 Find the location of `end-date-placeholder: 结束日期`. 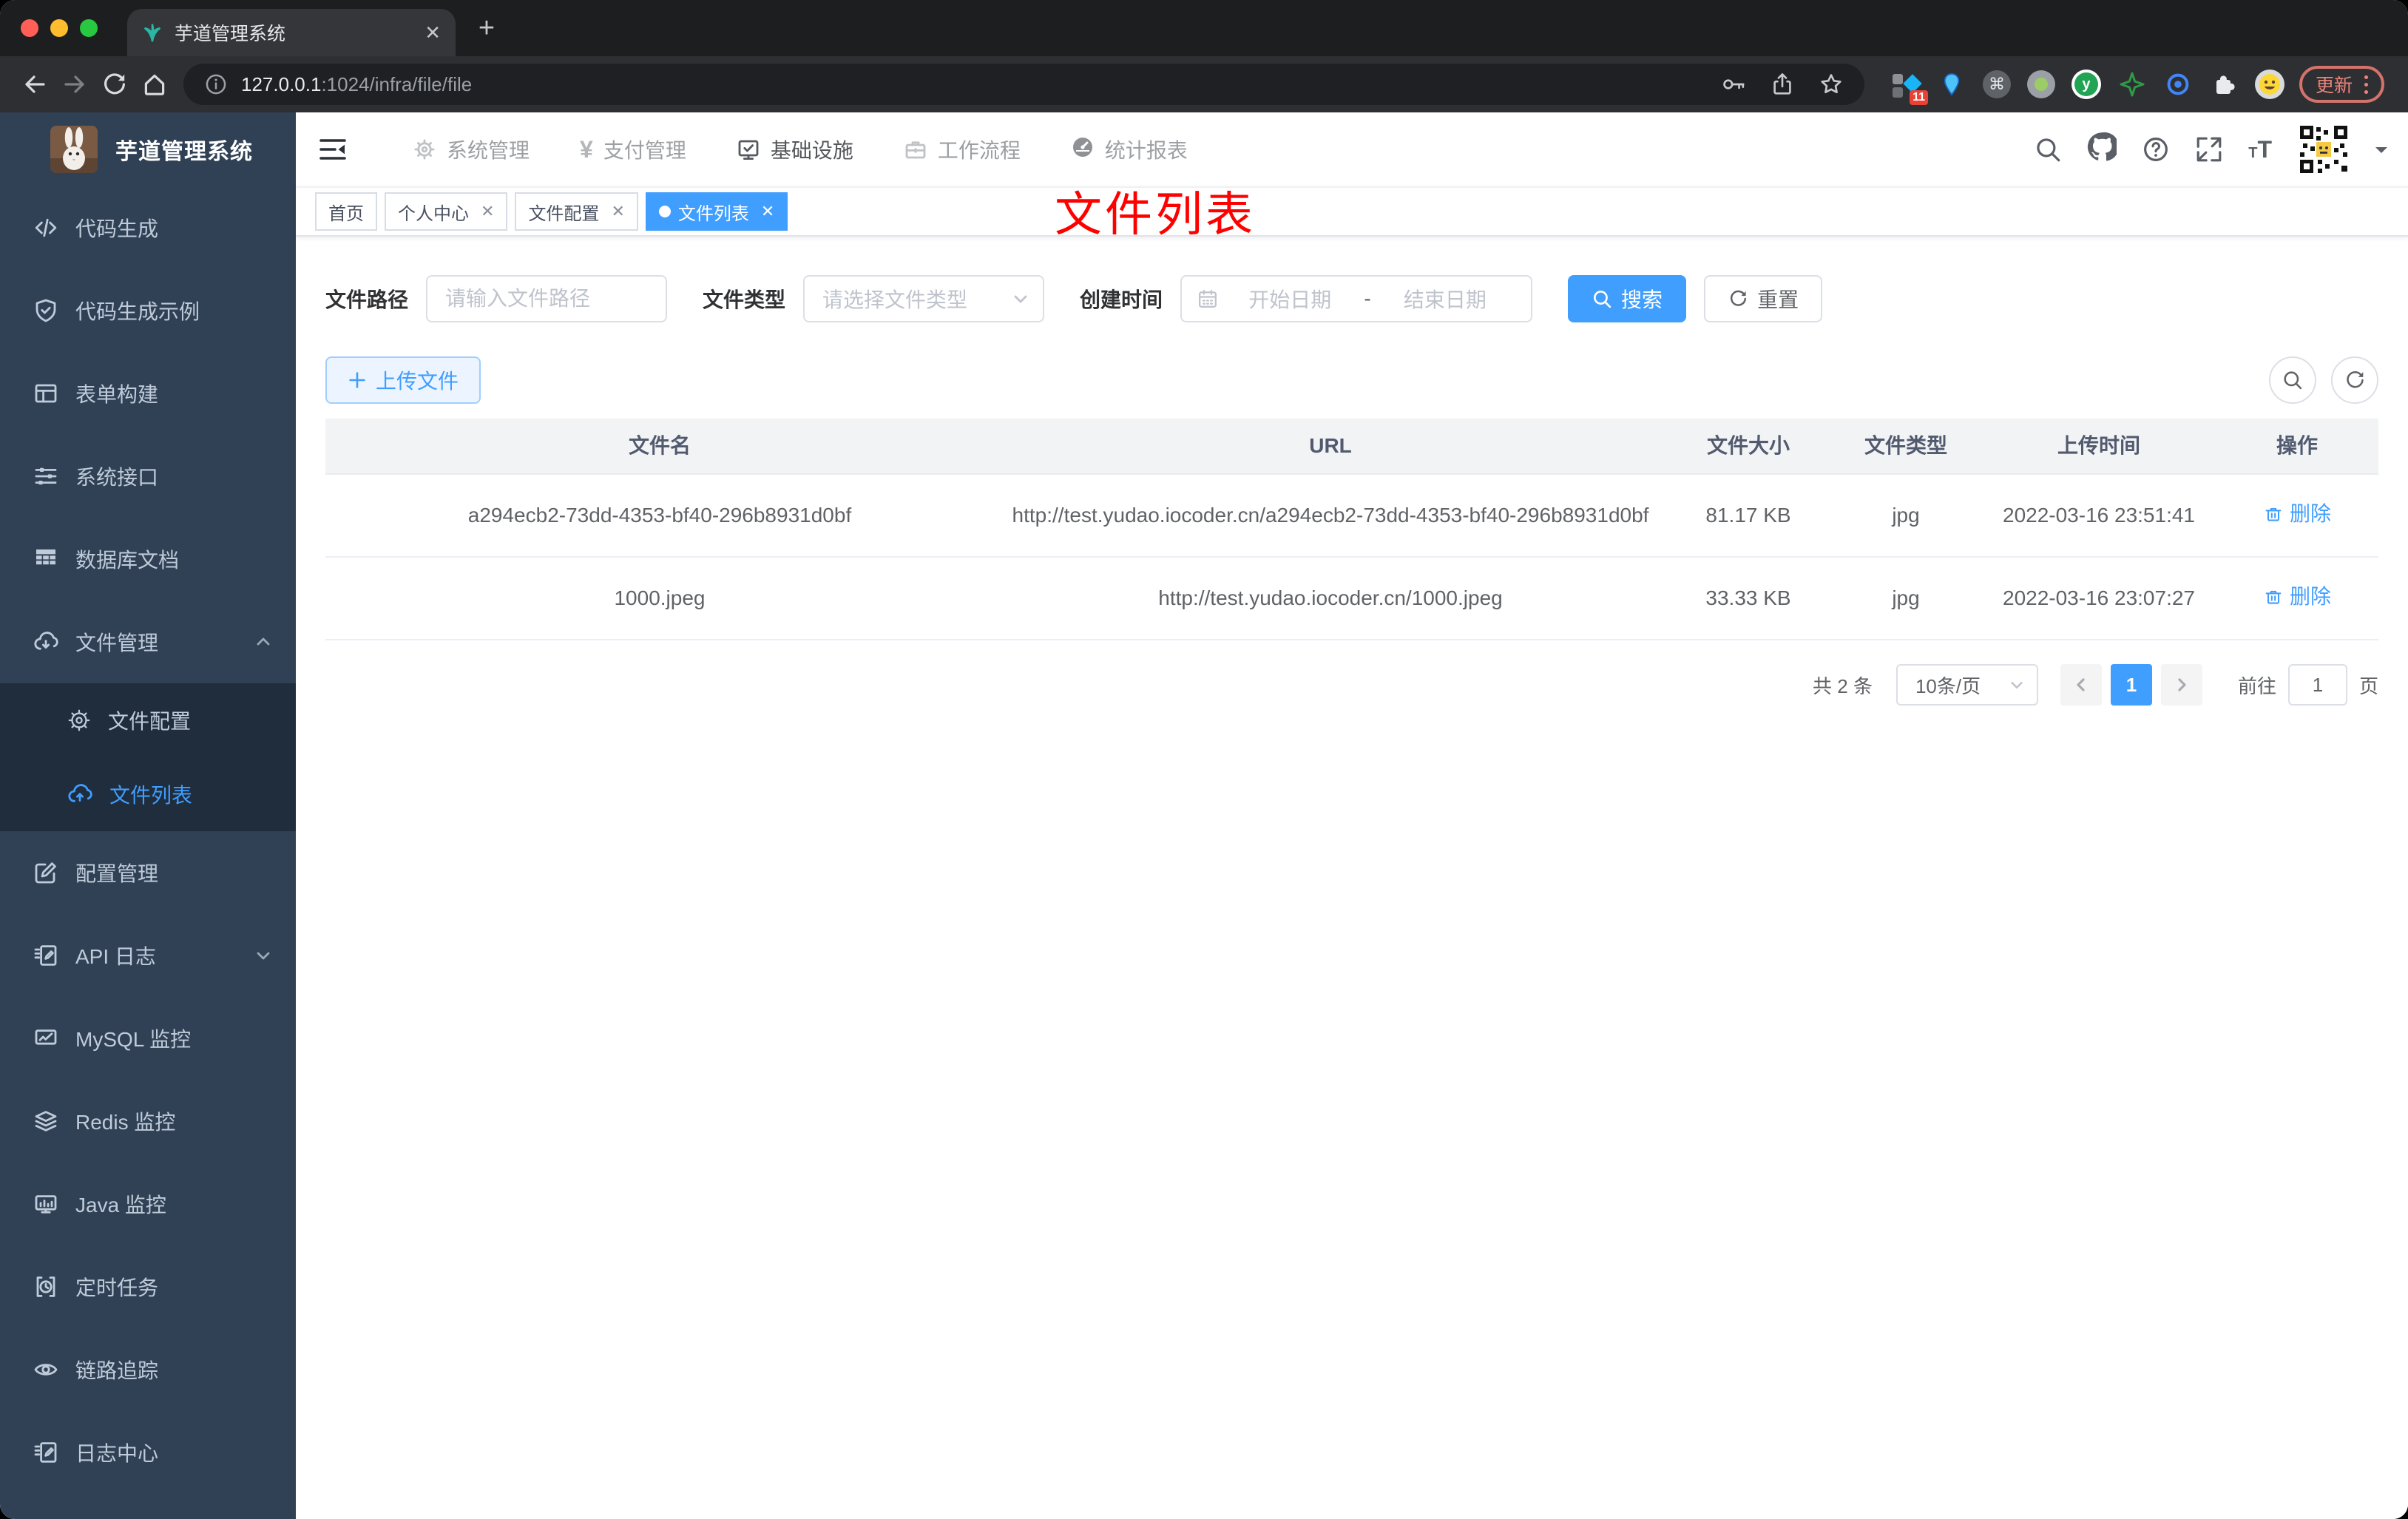

end-date-placeholder: 结束日期 is located at coordinates (1445, 299).